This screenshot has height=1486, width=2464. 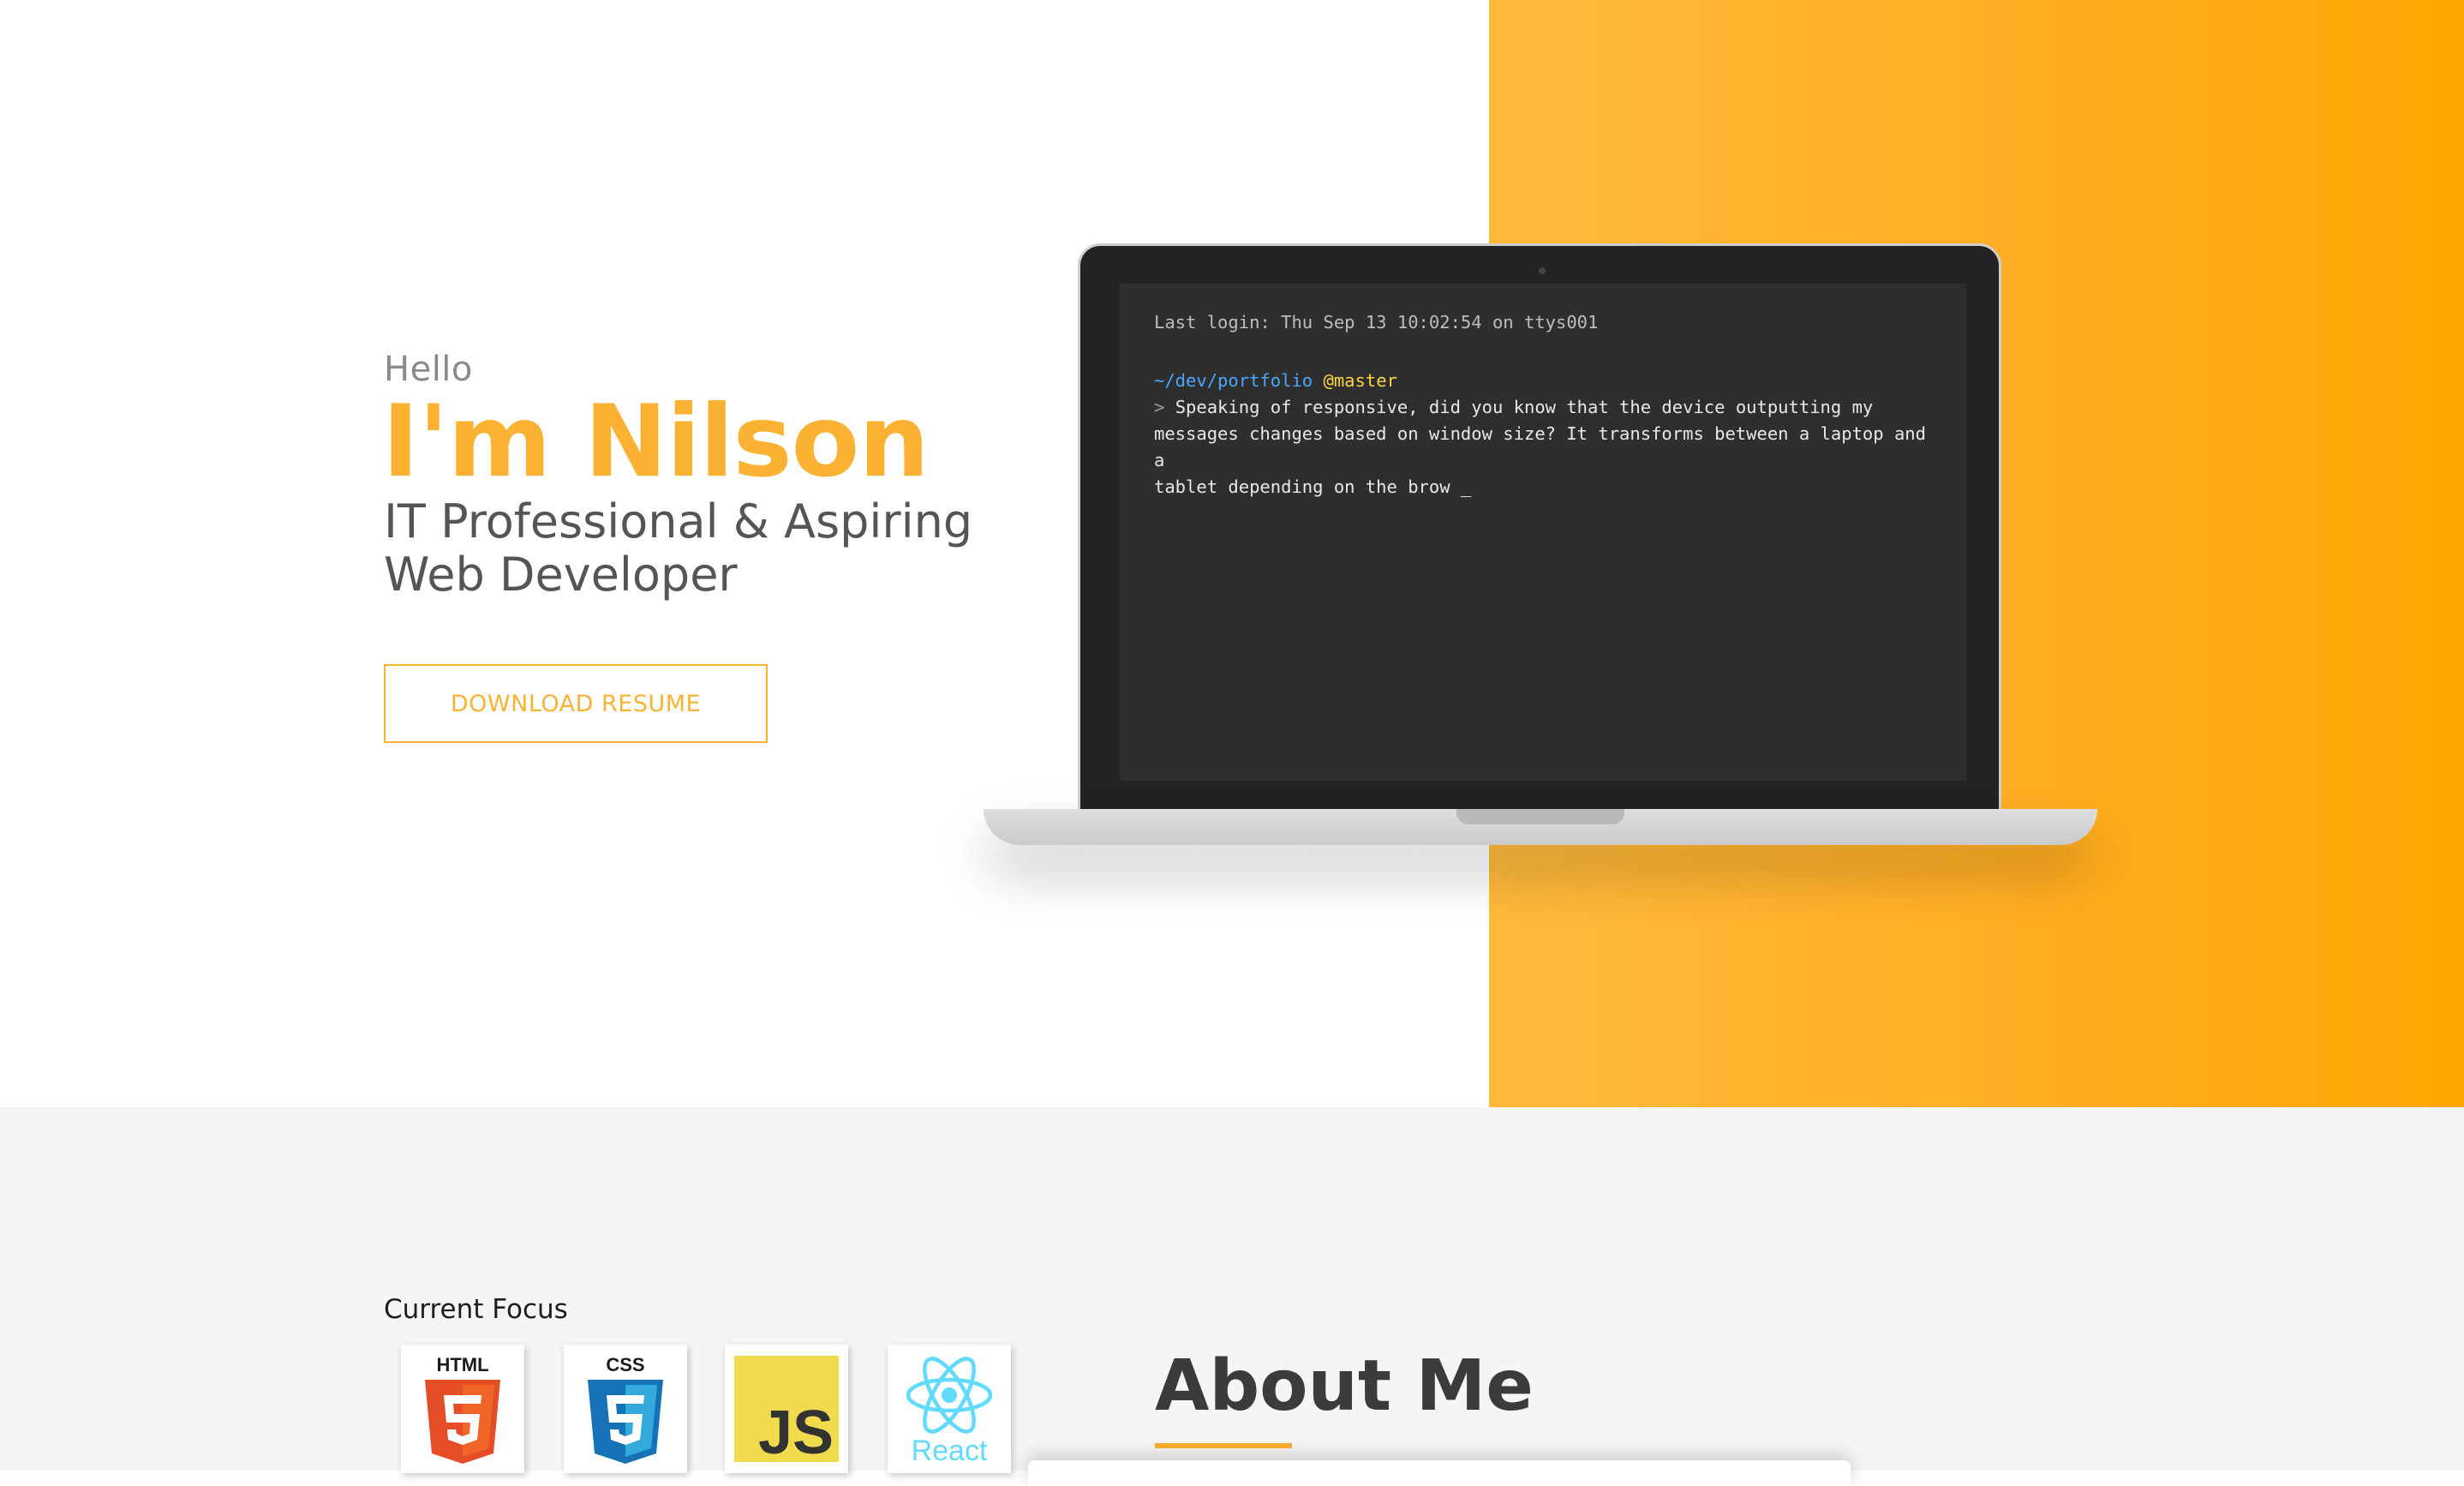 What do you see at coordinates (1159, 407) in the screenshot?
I see `terminal-prompt-symbol: >` at bounding box center [1159, 407].